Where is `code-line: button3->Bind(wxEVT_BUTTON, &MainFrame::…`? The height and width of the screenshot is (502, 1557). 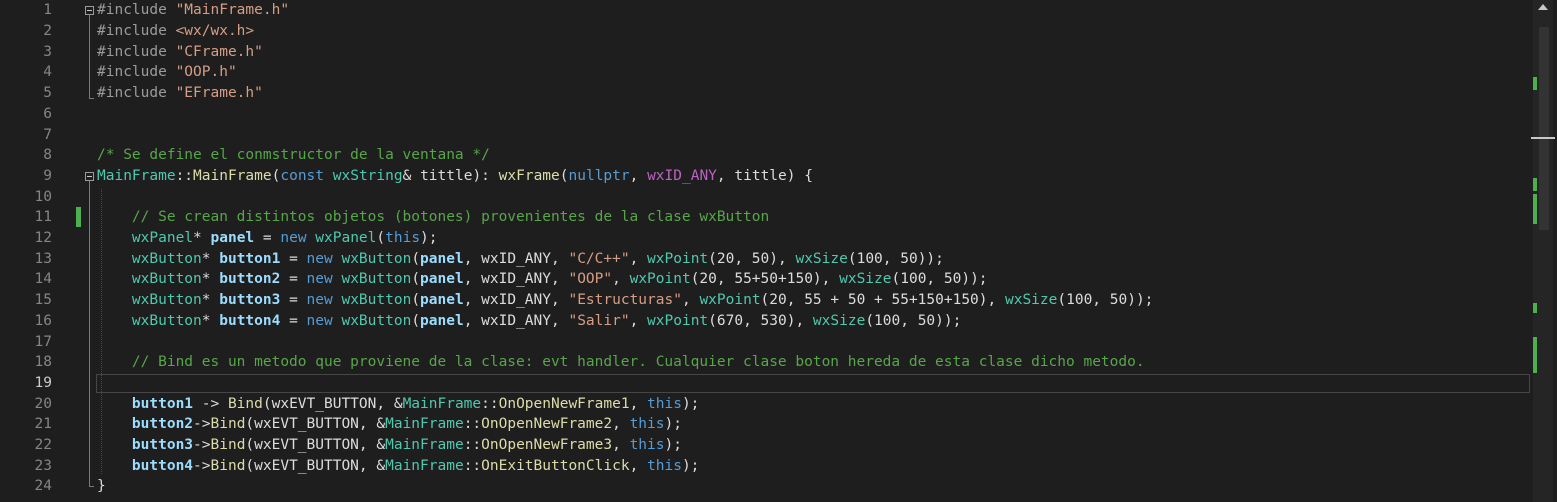 code-line: button3->Bind(wxEVT_BUTTON, &MainFrame::… is located at coordinates (389, 445).